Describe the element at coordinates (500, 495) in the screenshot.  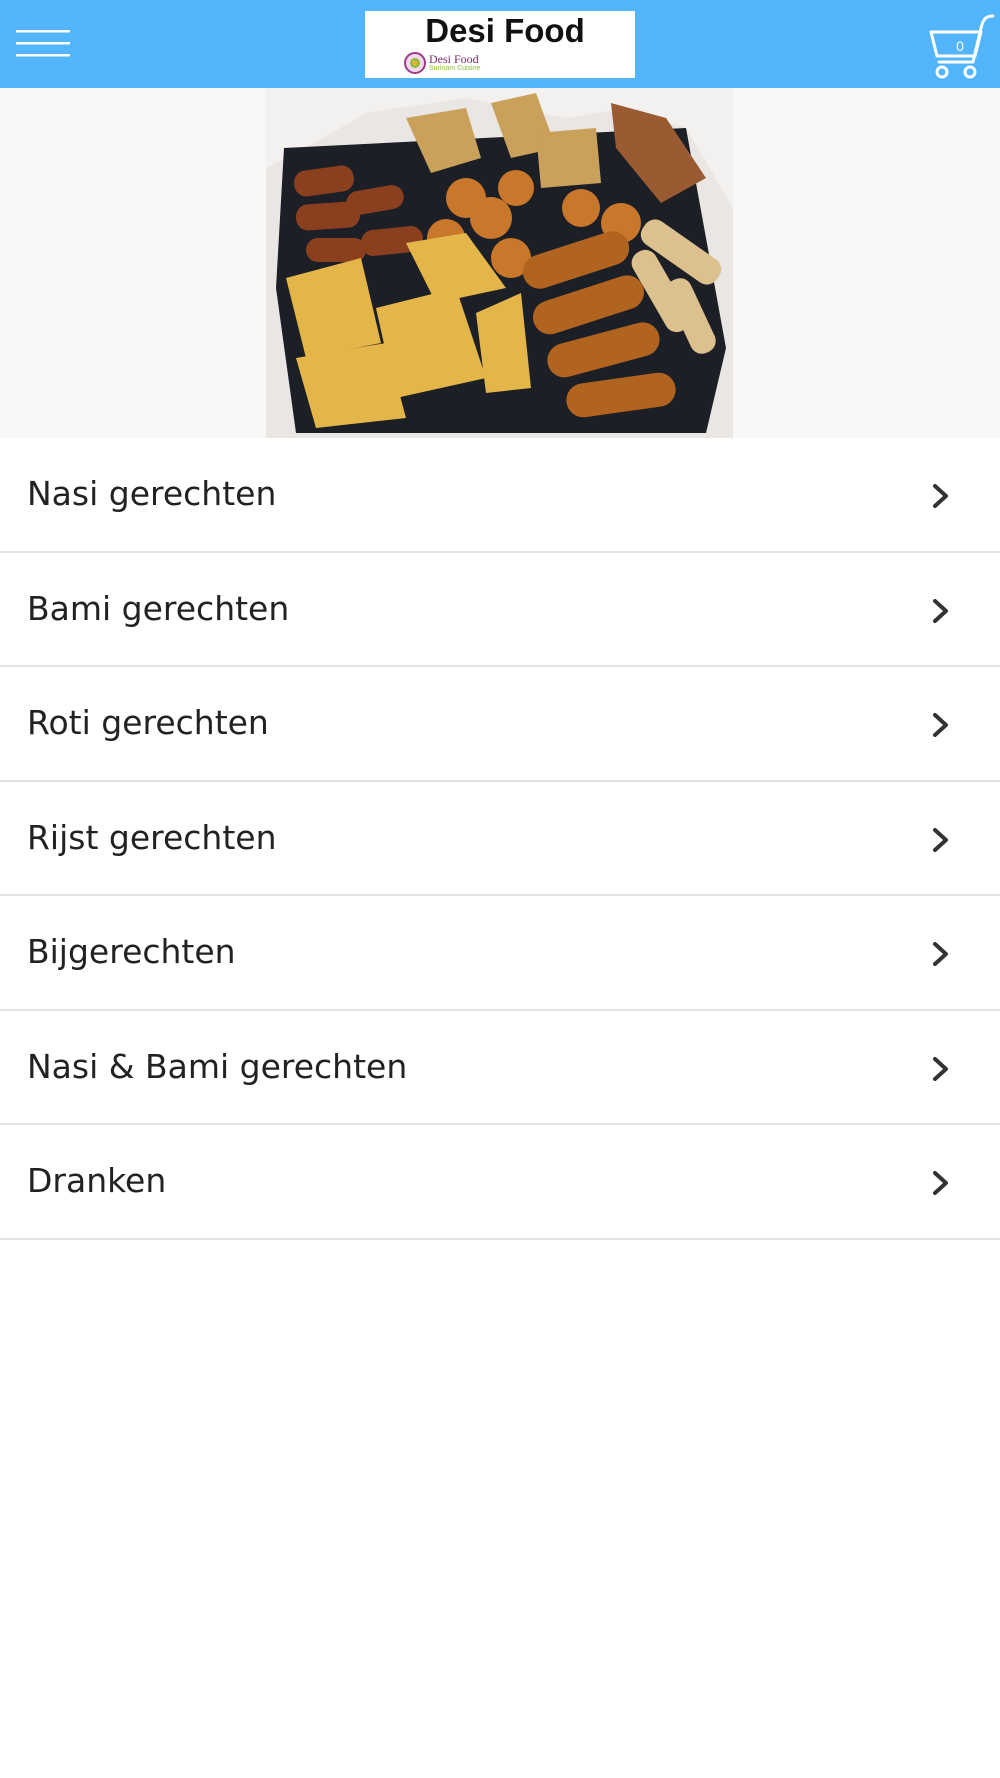
I see `category-item-nasi: Nasi gerechten` at that location.